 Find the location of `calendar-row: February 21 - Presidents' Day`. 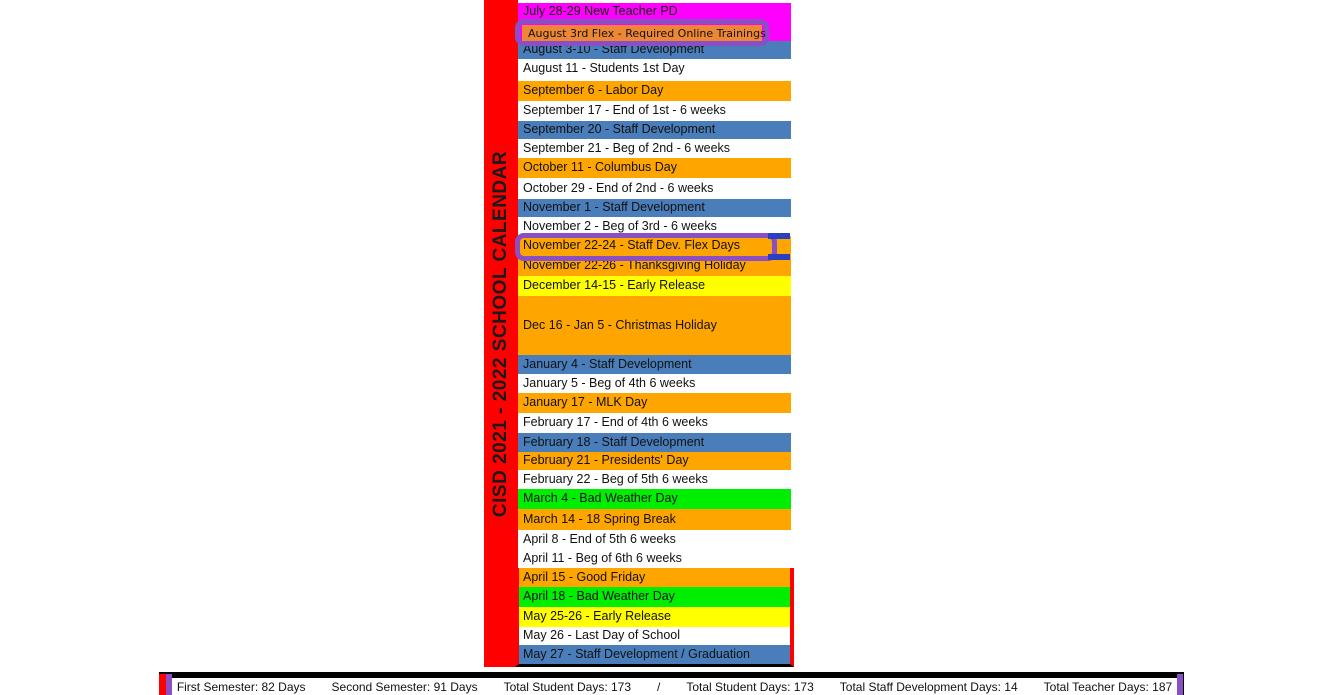

calendar-row: February 21 - Presidents' Day is located at coordinates (654, 461).